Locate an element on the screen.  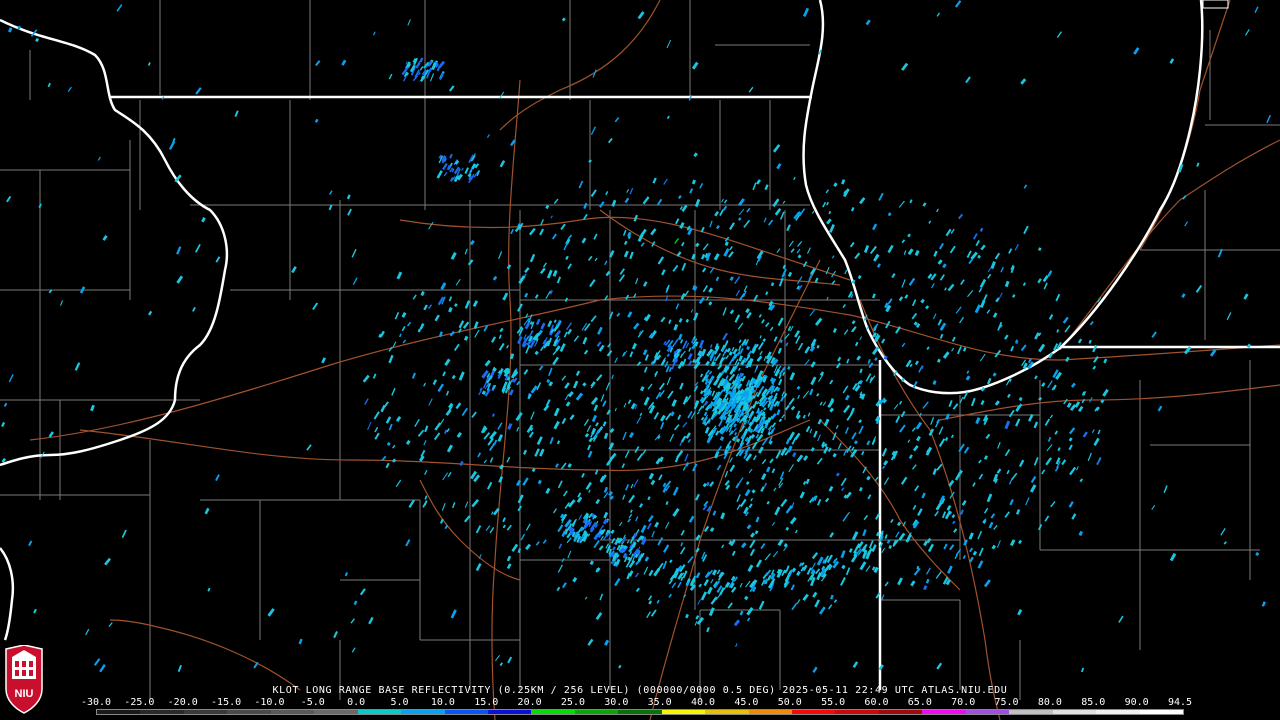
scale-label: 10.0 is located at coordinates (442, 702).